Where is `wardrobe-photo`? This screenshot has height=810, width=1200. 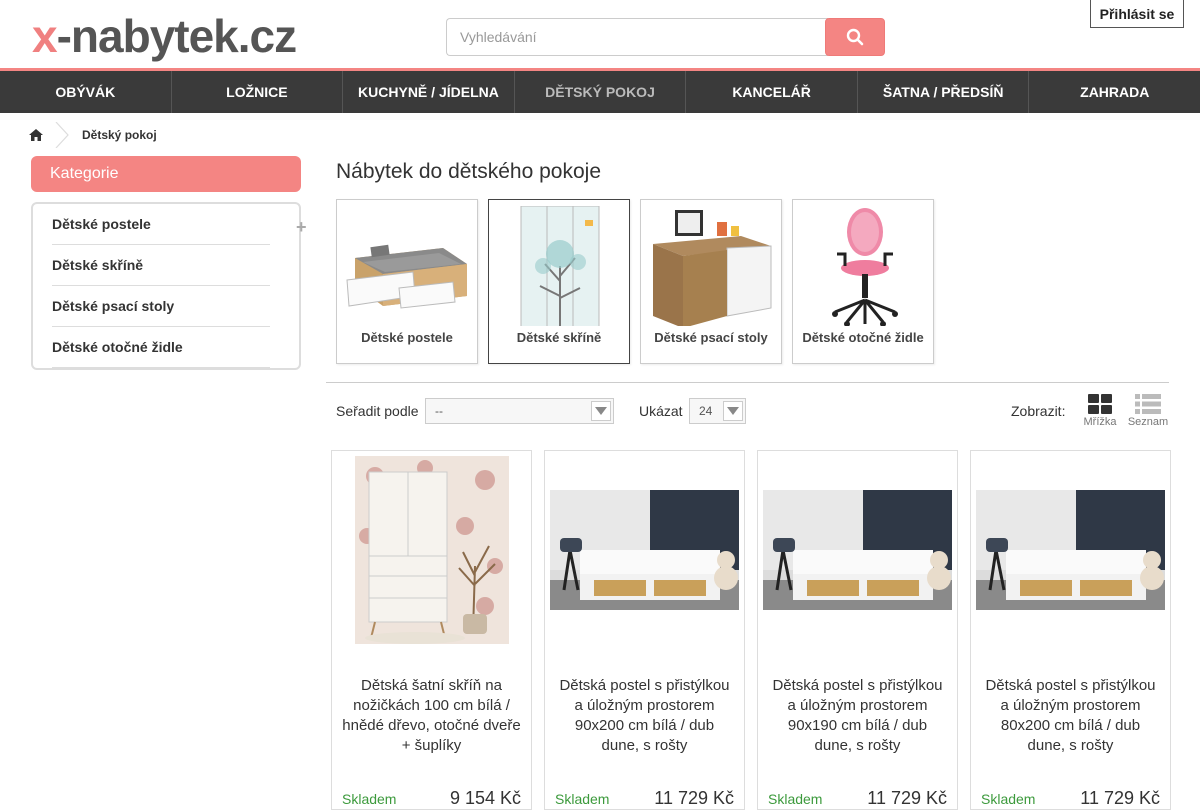 wardrobe-photo is located at coordinates (431, 550).